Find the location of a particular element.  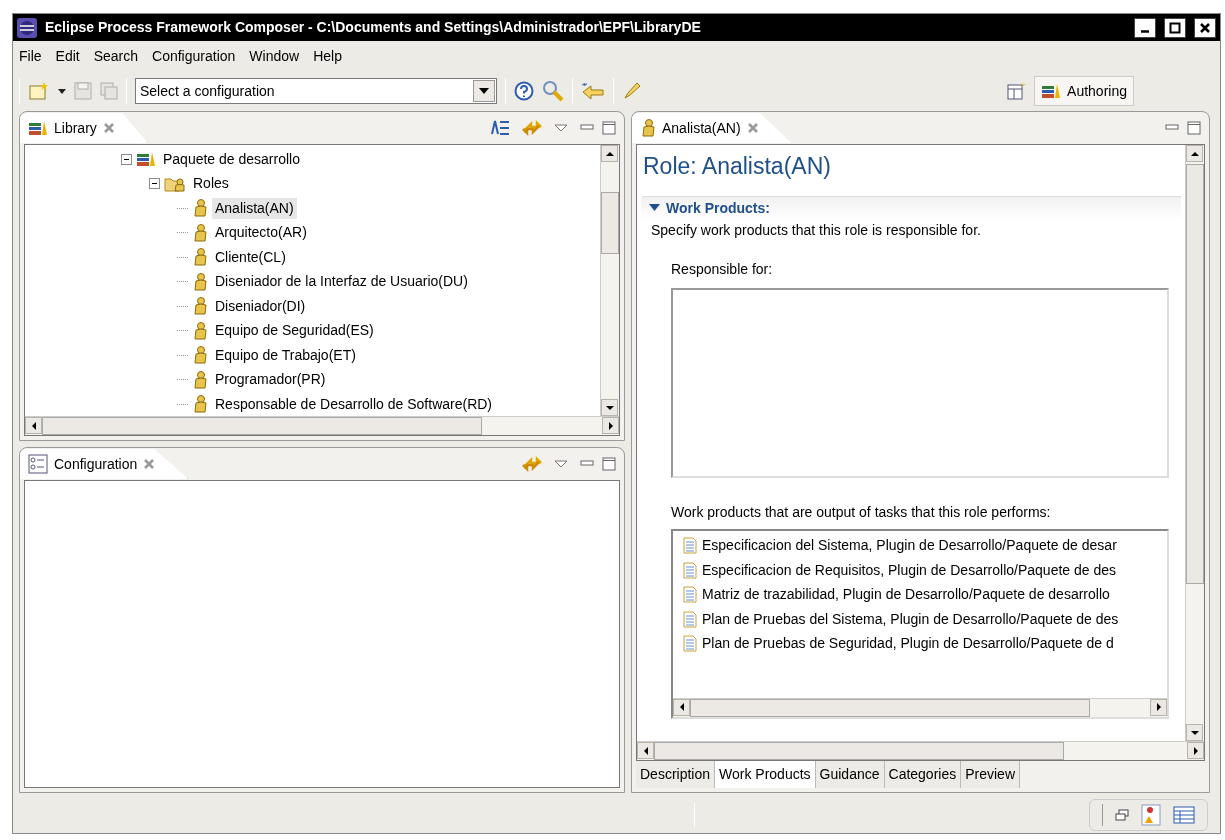

tree-item: Paquete de desarrollo is located at coordinates (231, 159).